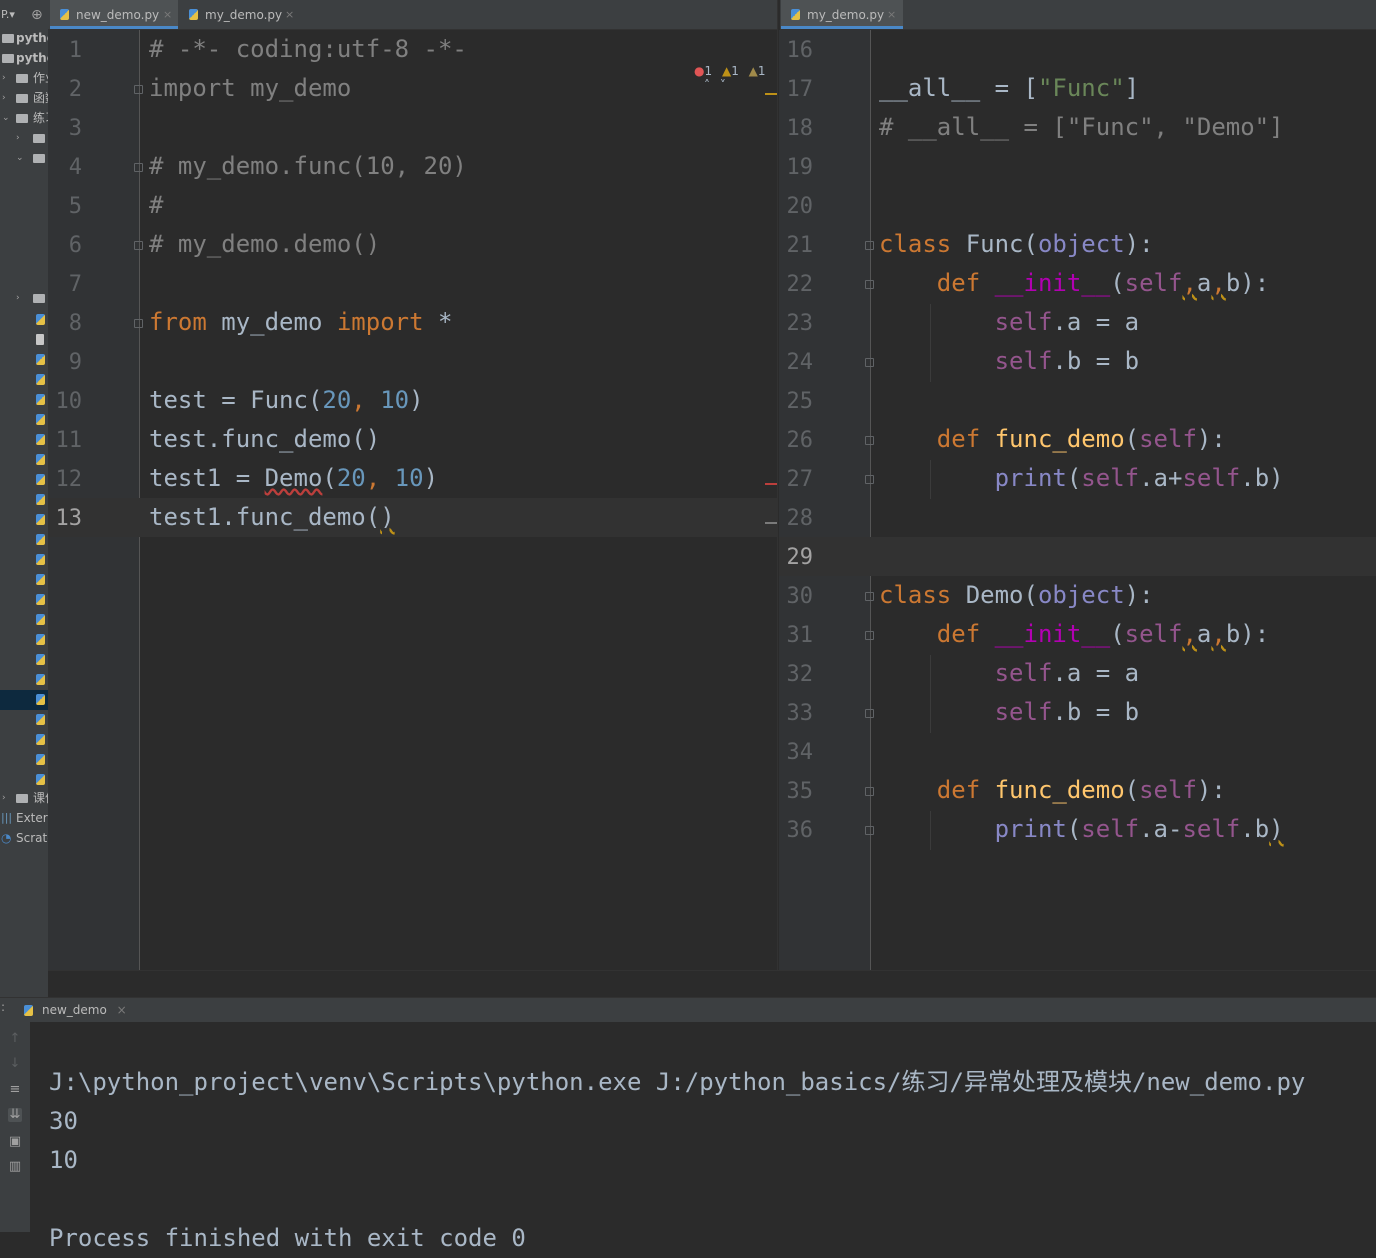 The width and height of the screenshot is (1376, 1258). What do you see at coordinates (800, 50) in the screenshot?
I see `line-number: 16` at bounding box center [800, 50].